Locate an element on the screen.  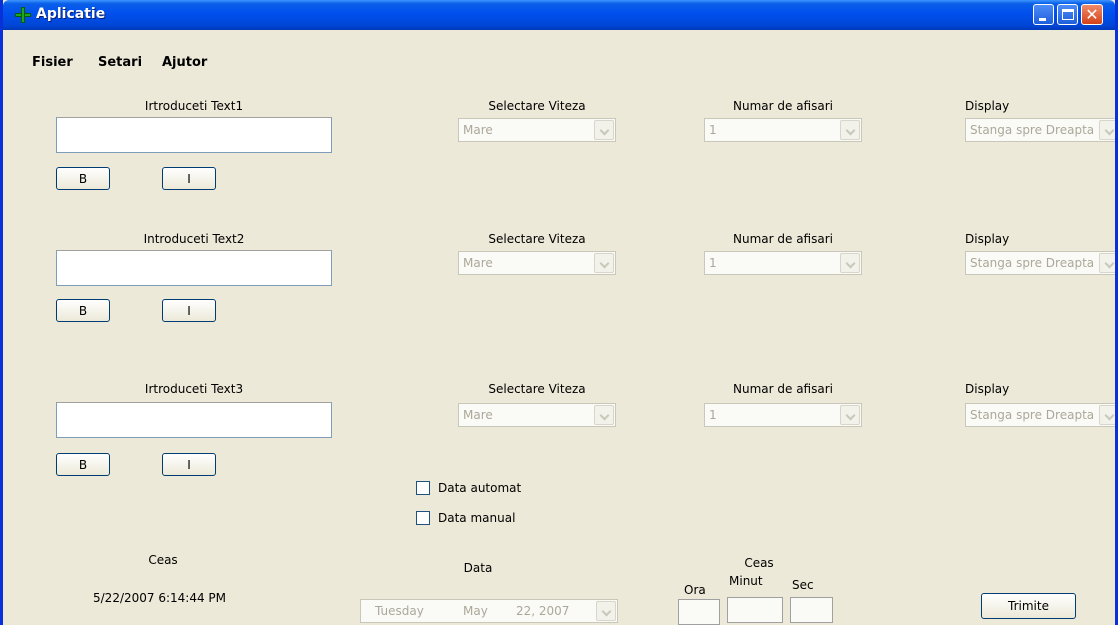
display3-select: Stanga spre Dreapta is located at coordinates (1040, 415).